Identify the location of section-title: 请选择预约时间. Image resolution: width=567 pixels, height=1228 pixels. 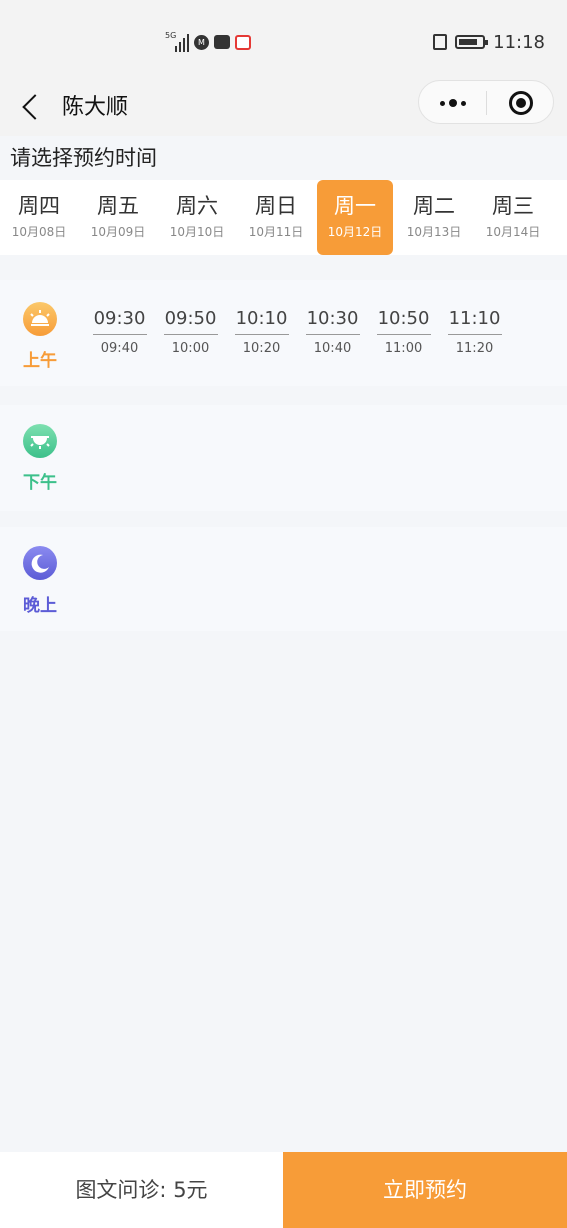
(83, 158).